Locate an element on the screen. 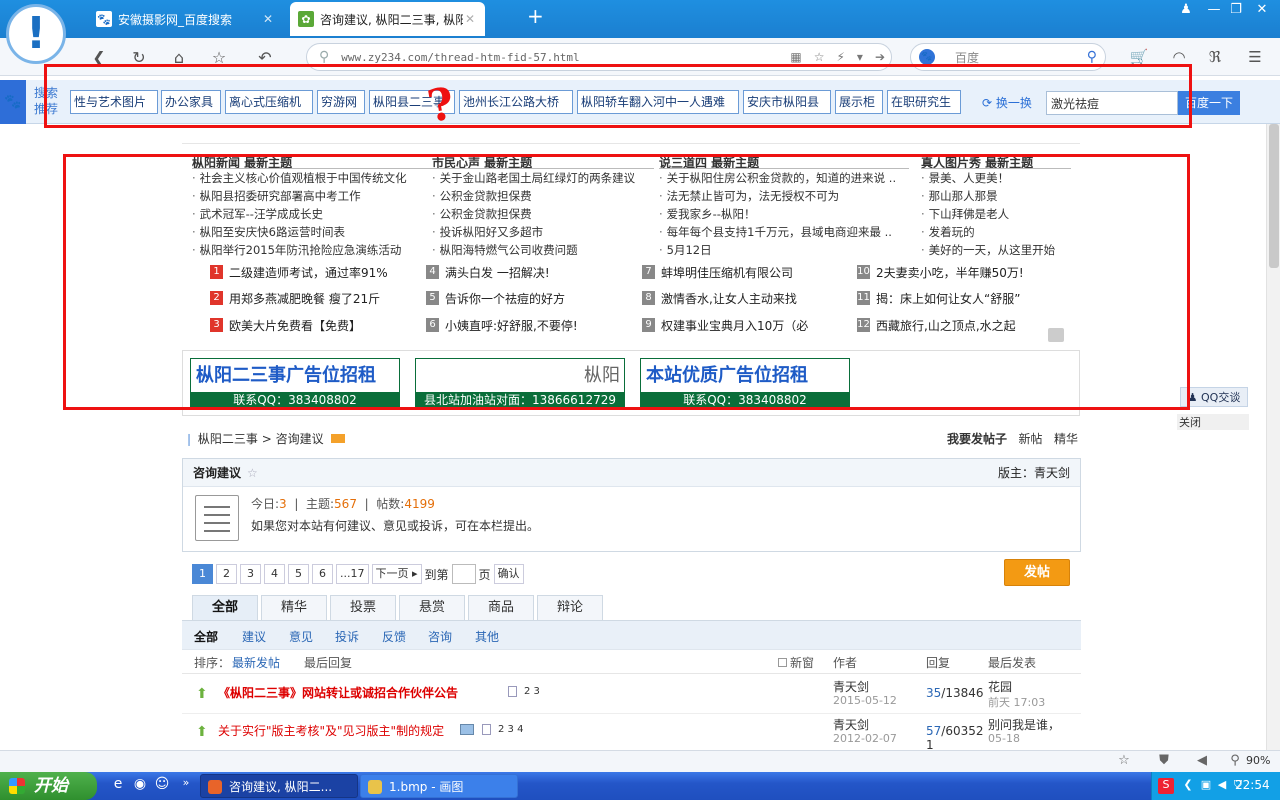 The height and width of the screenshot is (800, 1280). rss-icon is located at coordinates (338, 438).